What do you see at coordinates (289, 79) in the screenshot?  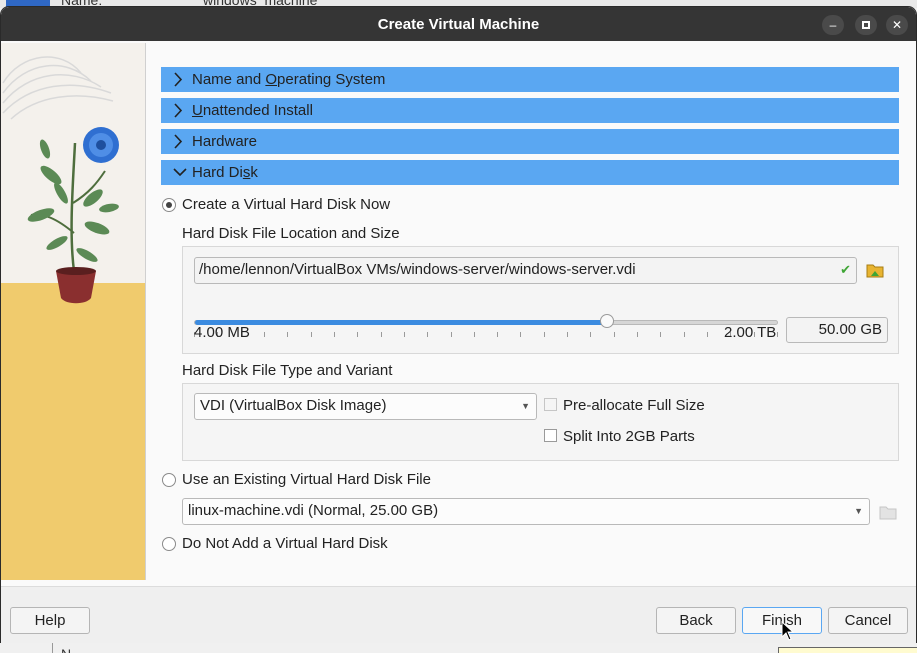 I see `section-label: Name and Operating System` at bounding box center [289, 79].